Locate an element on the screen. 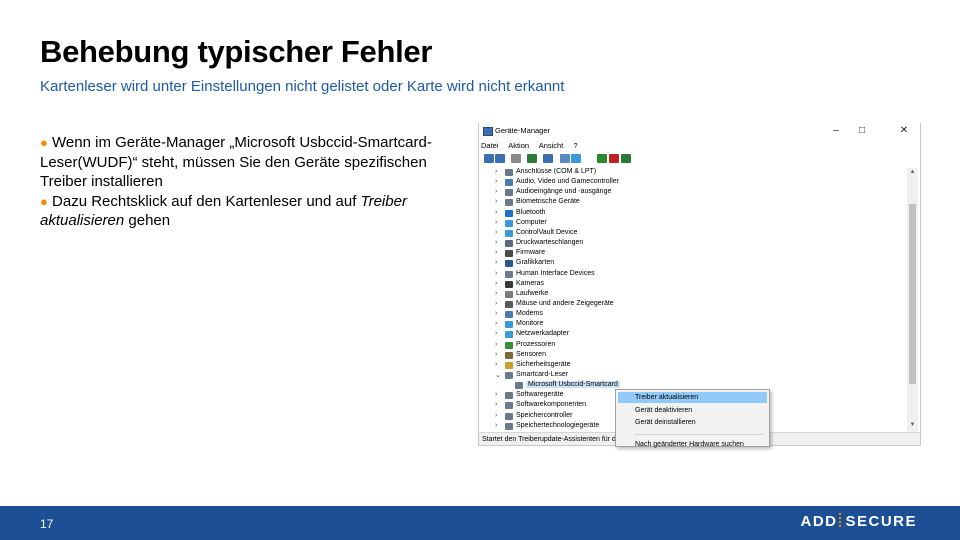 The width and height of the screenshot is (960, 540). close-button: ✕ is located at coordinates (904, 131).